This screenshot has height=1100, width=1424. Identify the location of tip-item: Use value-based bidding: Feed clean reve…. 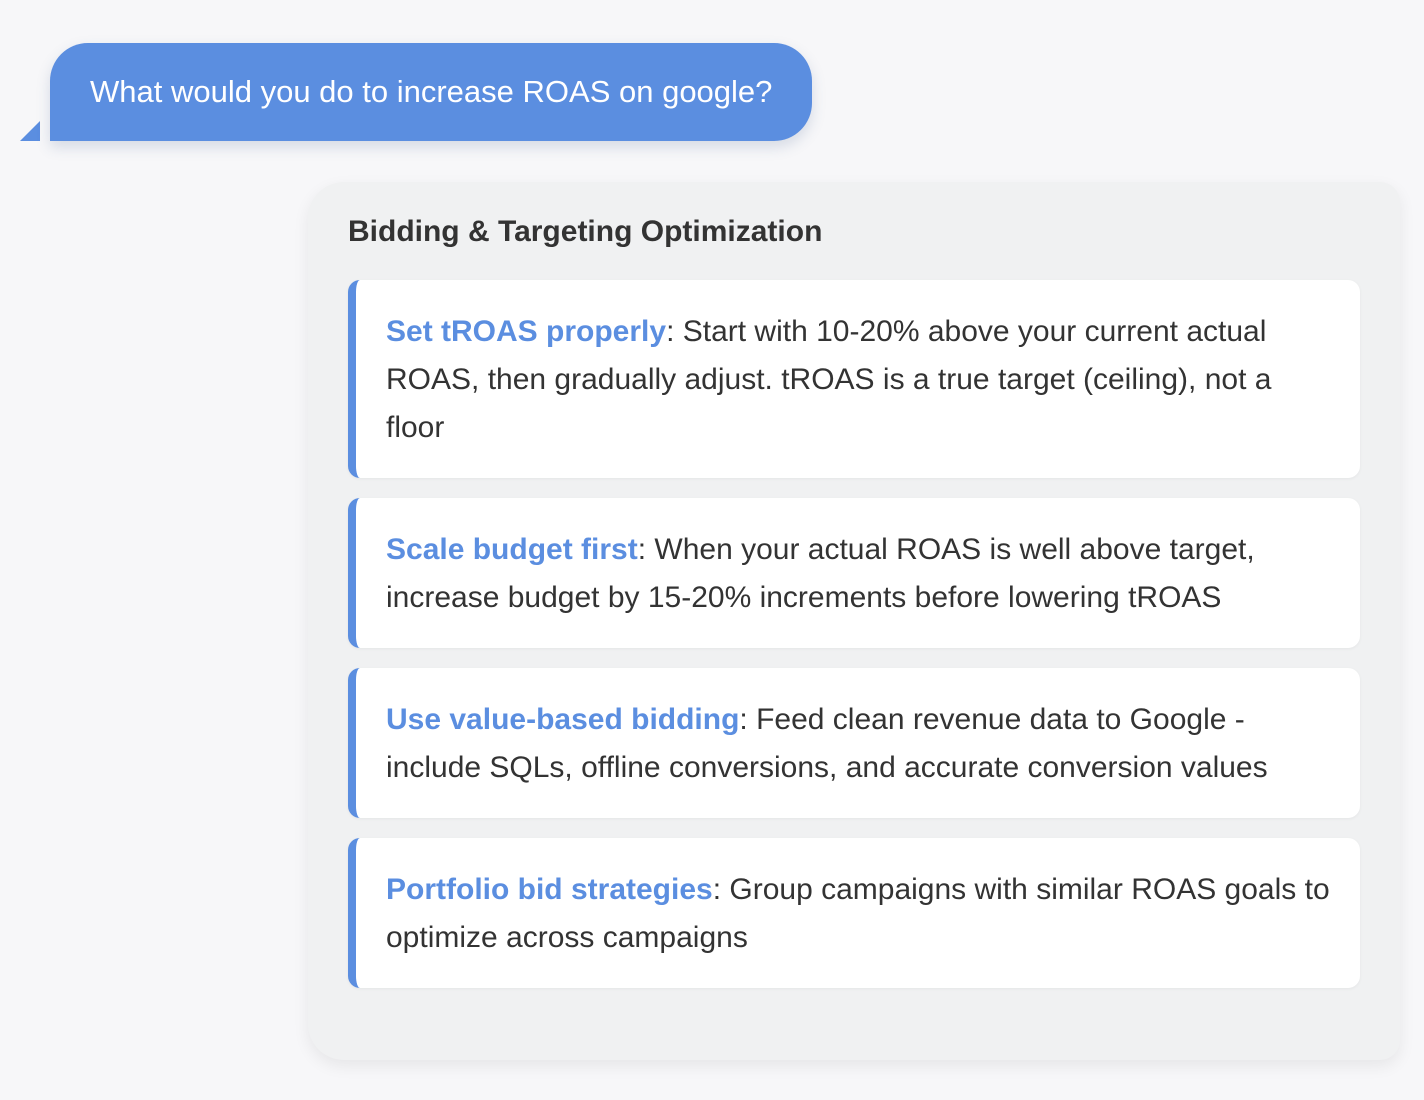
(854, 743).